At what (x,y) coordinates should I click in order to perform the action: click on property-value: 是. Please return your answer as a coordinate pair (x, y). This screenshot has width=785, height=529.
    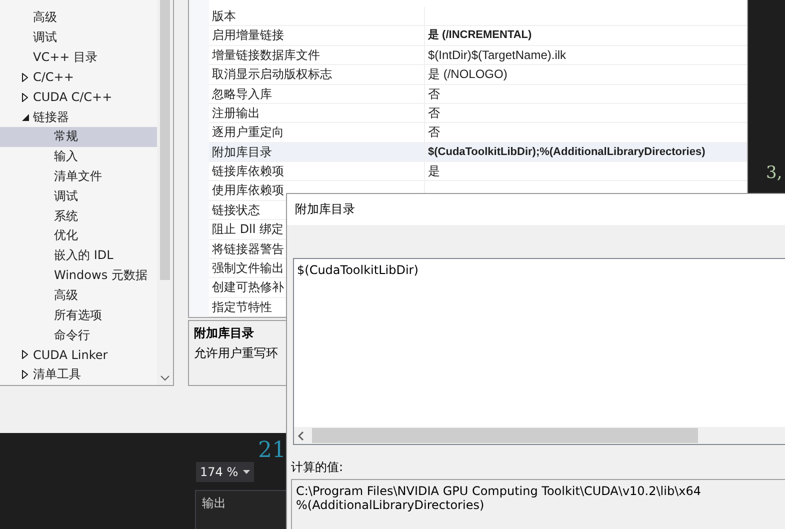
    Looking at the image, I should click on (586, 171).